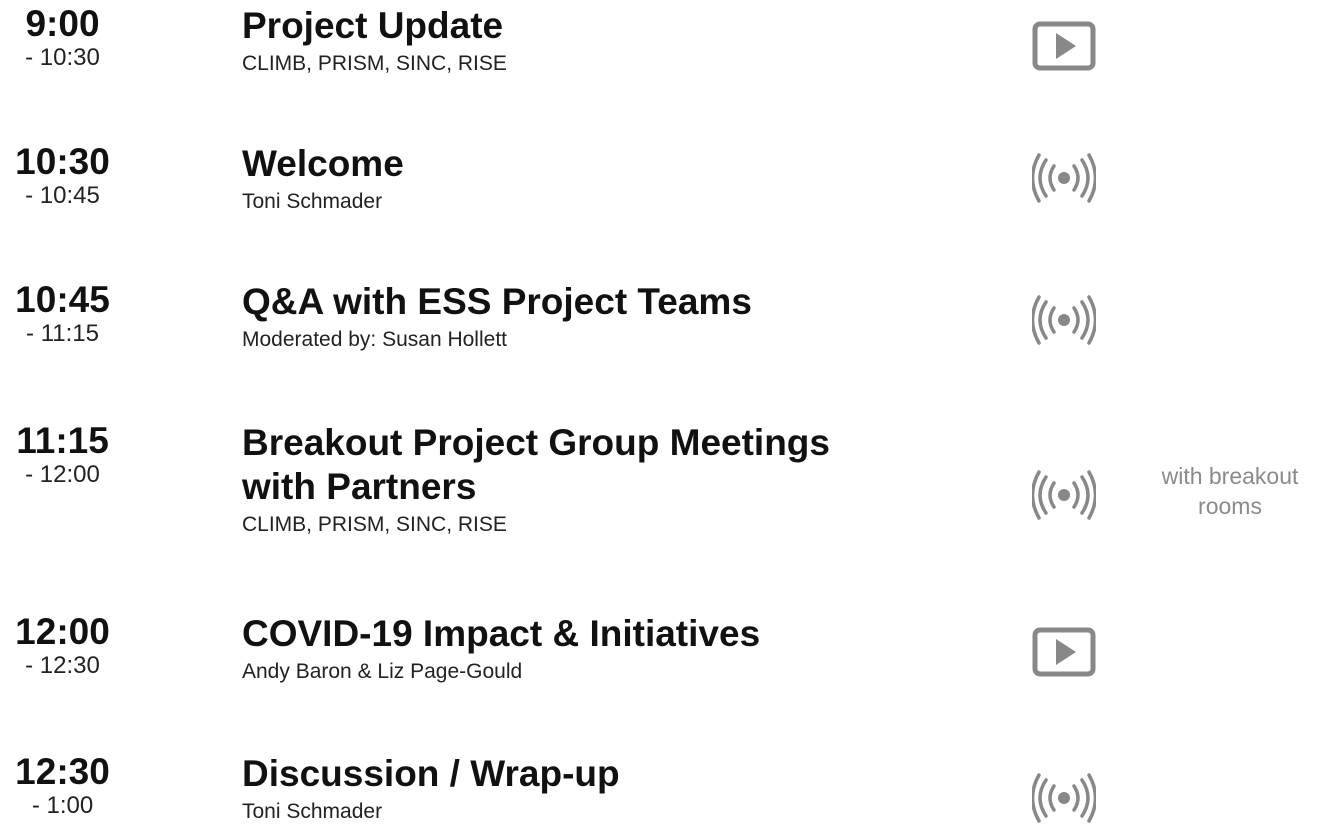  Describe the element at coordinates (536, 442) in the screenshot. I see `session-title-line: Breakout Project Group Meetings` at that location.